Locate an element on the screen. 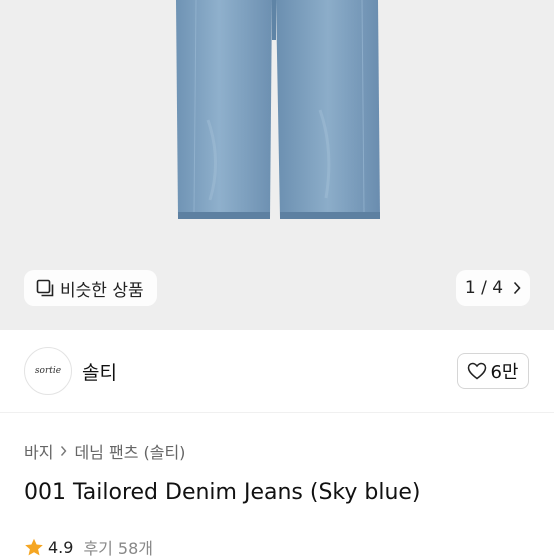 This screenshot has width=554, height=559. product-title: 001 Tailored Denim Jeans (Sky blue) is located at coordinates (222, 492).